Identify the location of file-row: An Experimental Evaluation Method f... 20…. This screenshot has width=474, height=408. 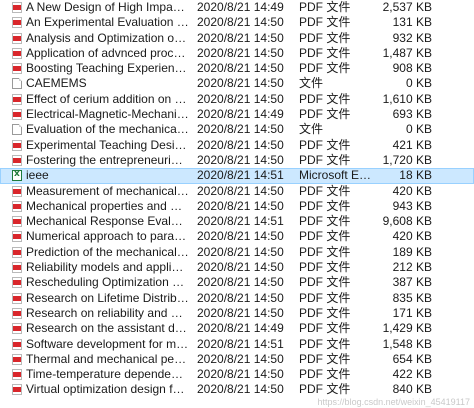
(237, 22).